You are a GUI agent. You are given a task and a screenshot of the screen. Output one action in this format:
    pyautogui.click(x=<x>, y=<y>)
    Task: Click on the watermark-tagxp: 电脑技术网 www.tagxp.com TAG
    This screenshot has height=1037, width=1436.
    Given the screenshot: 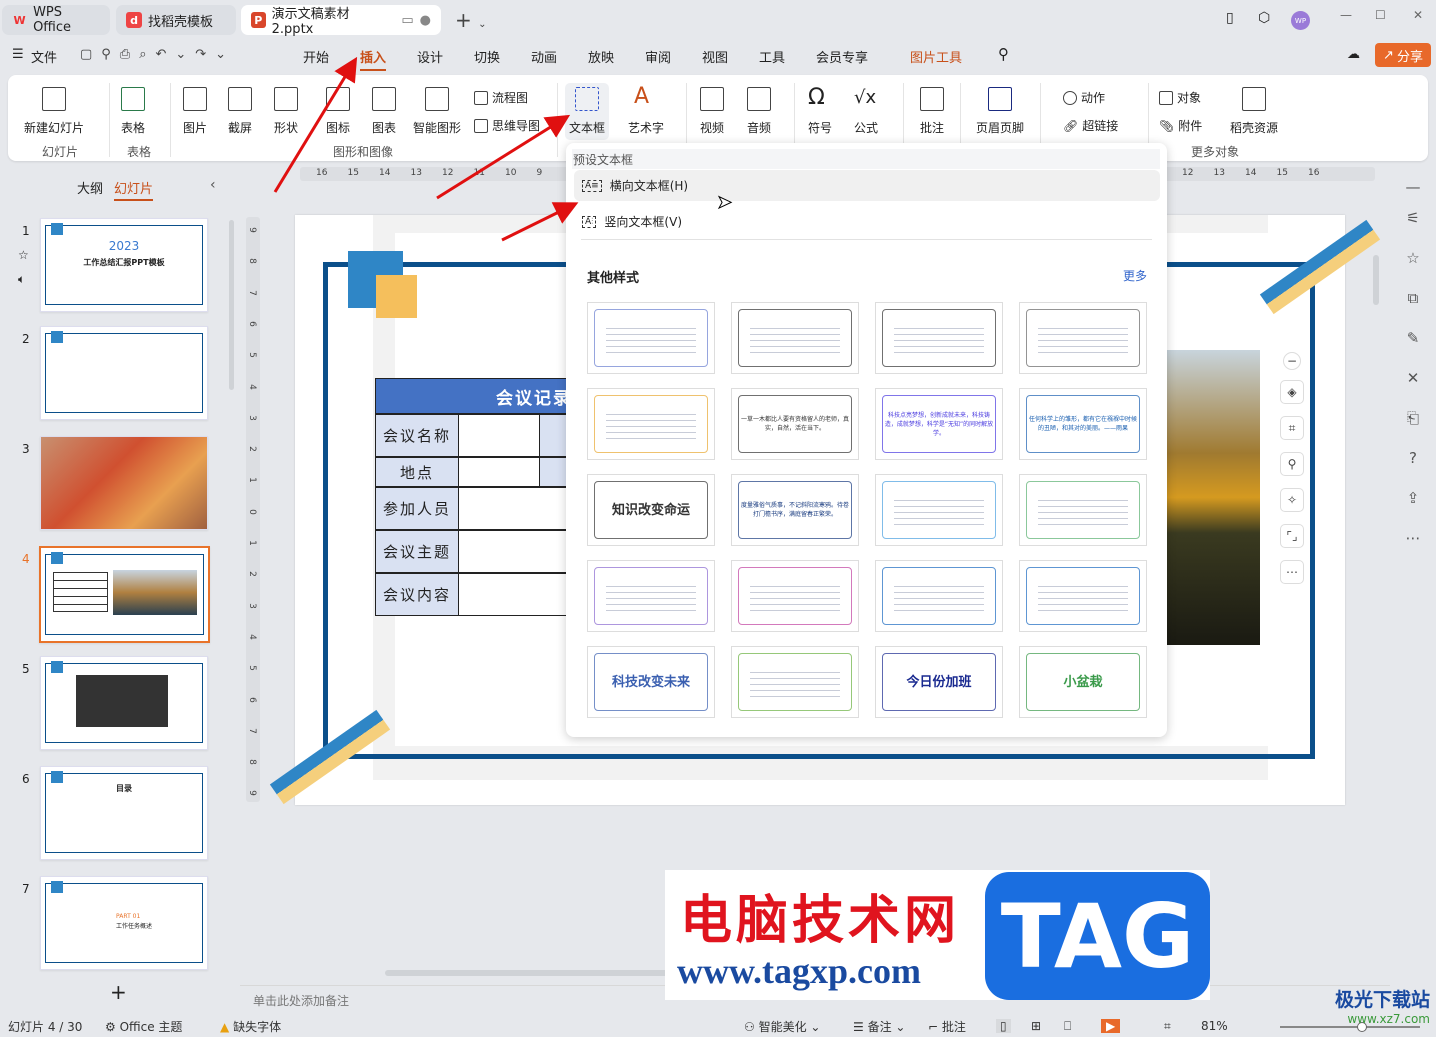 What is the action you would take?
    pyautogui.click(x=937, y=935)
    